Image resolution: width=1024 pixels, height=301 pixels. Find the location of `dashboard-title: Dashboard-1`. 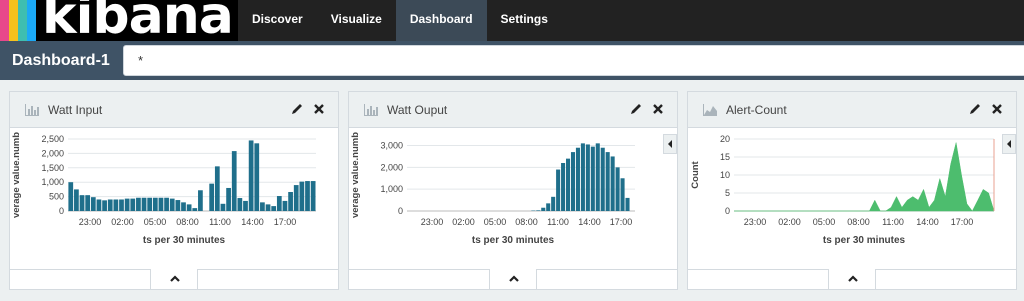

dashboard-title: Dashboard-1 is located at coordinates (61, 60).